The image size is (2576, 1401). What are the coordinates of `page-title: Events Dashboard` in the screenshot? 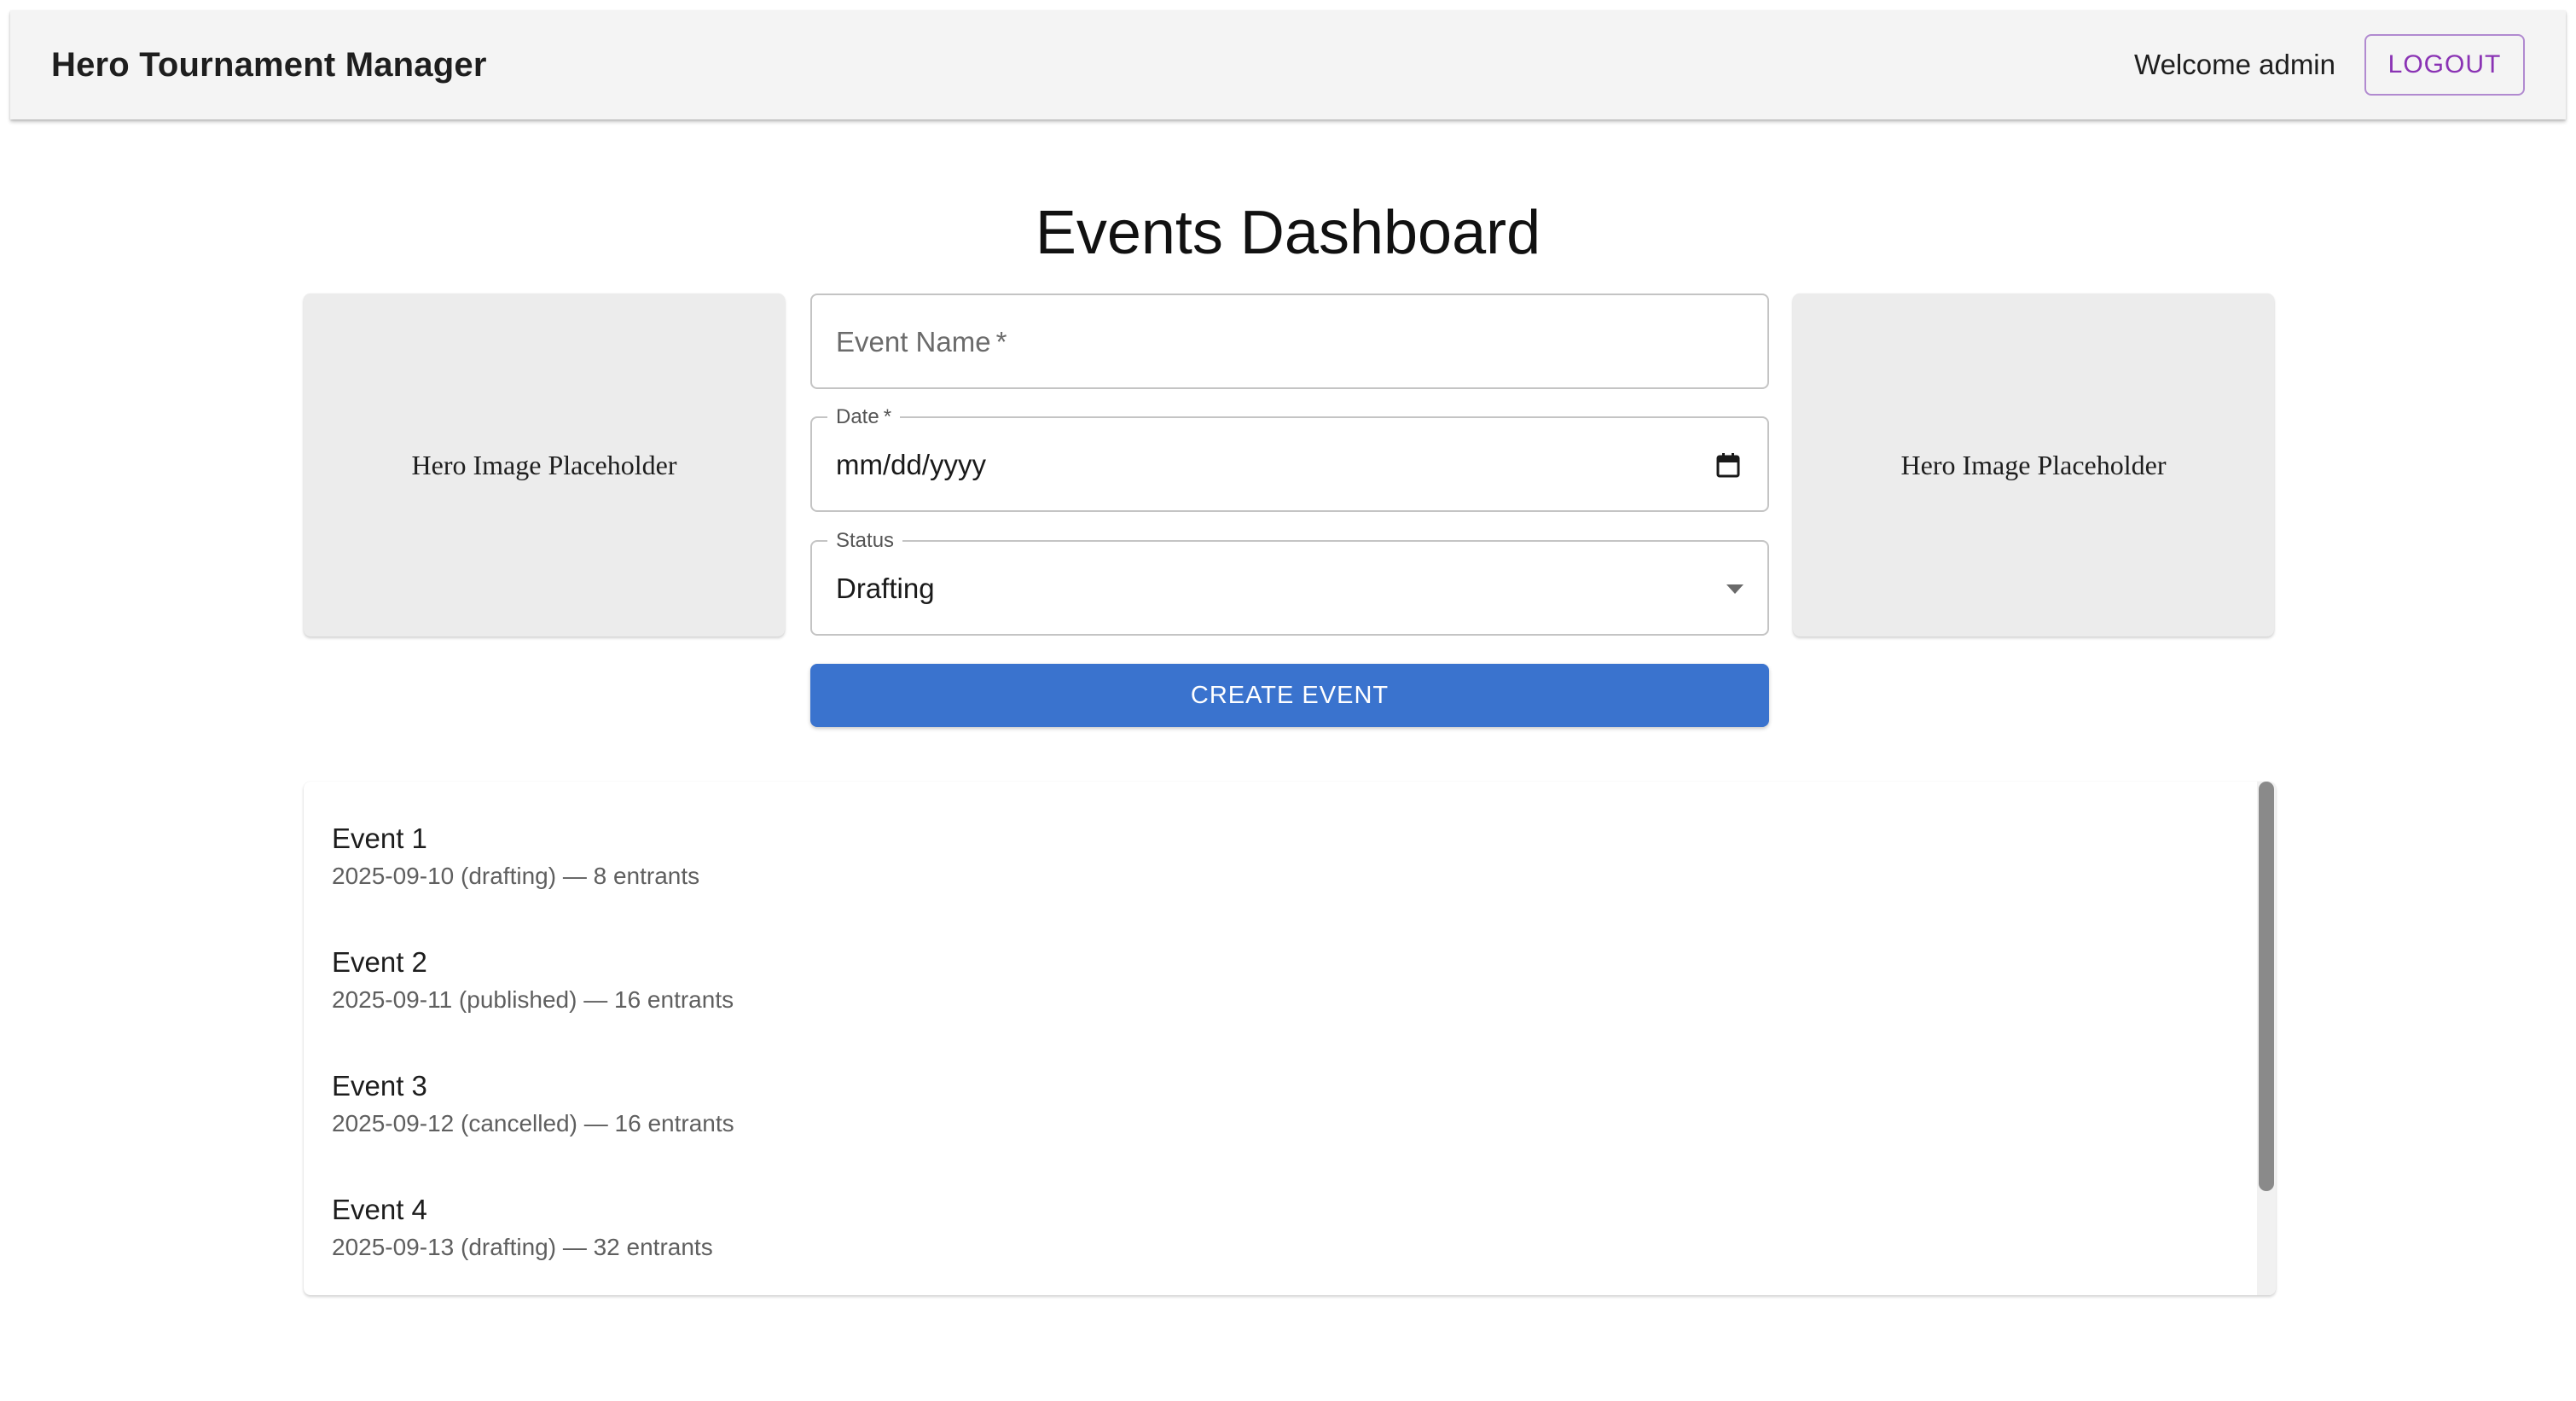 It's located at (1288, 233).